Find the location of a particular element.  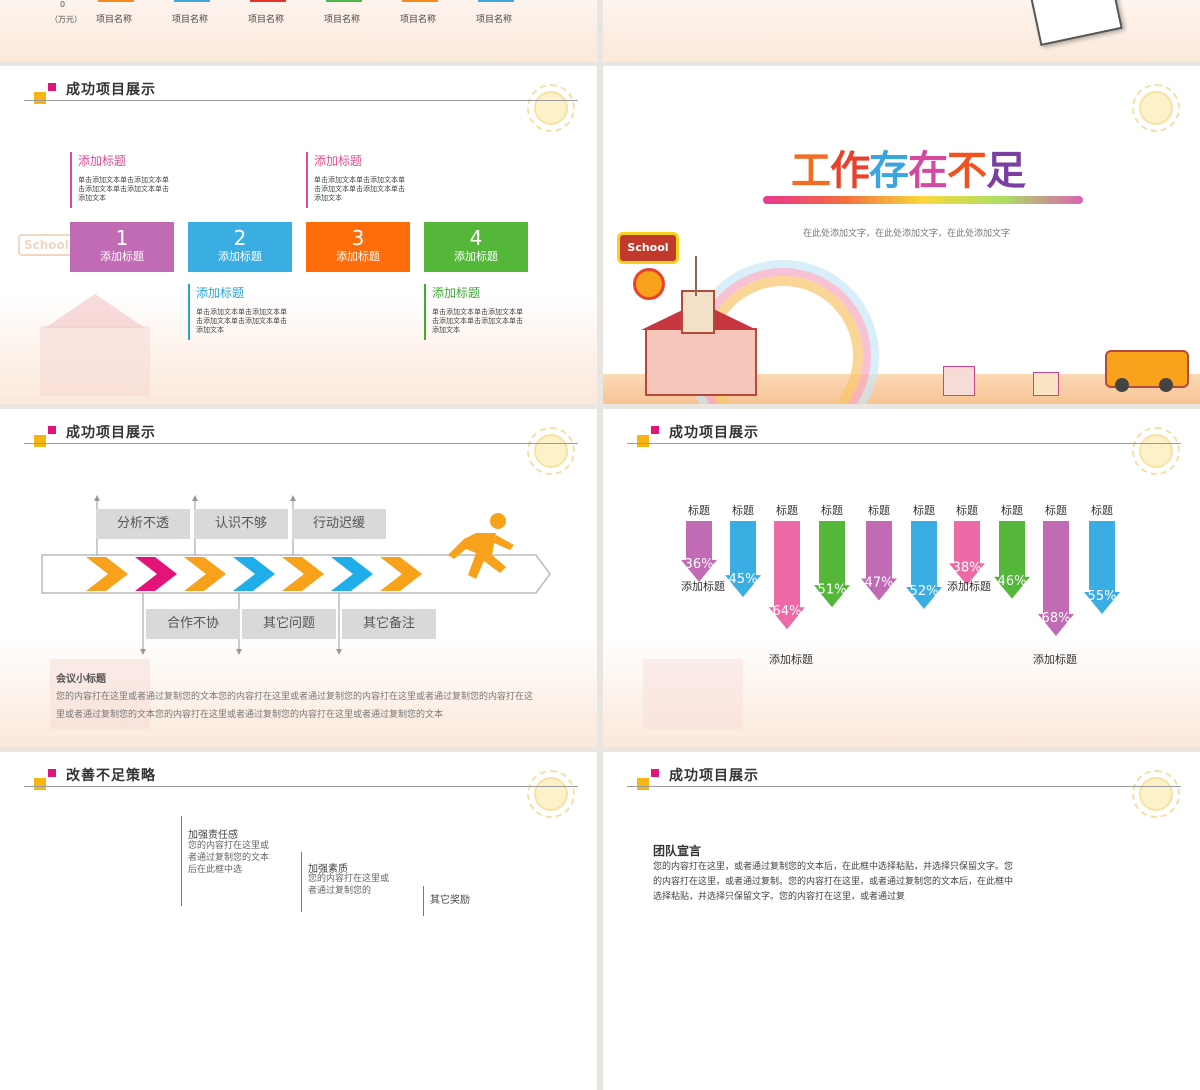

item-number: 4 is located at coordinates (476, 238).